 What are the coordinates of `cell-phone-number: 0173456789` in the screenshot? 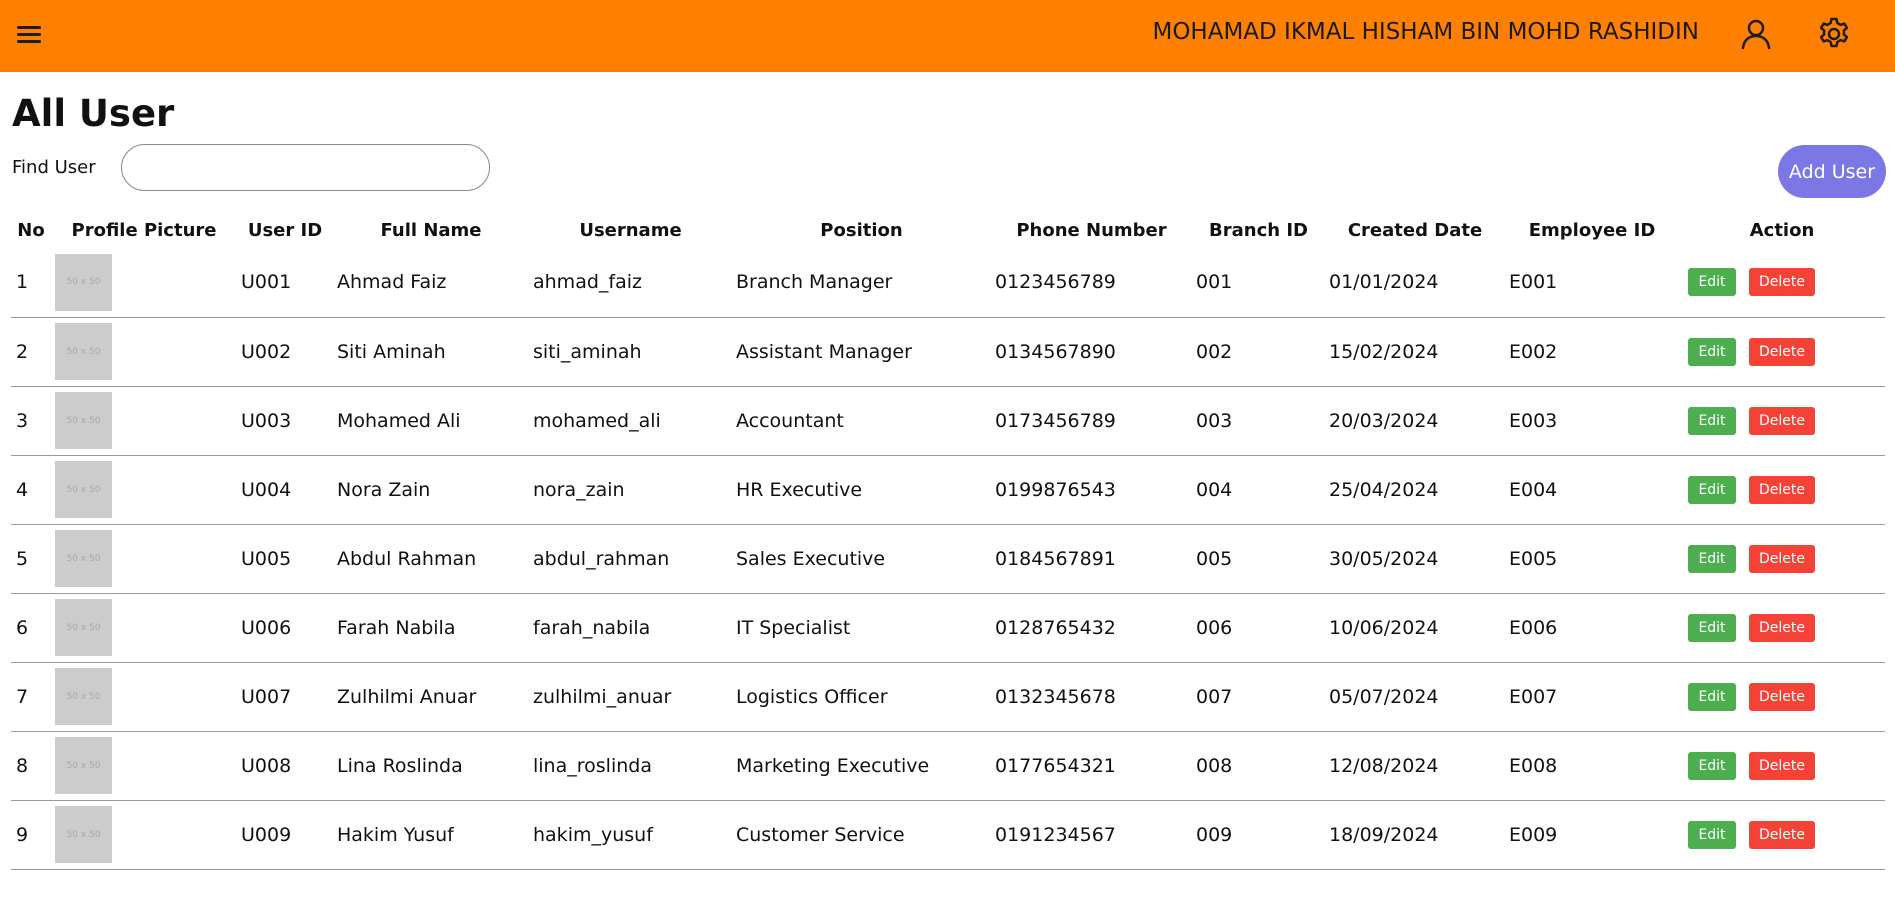 It's located at (1091, 421).